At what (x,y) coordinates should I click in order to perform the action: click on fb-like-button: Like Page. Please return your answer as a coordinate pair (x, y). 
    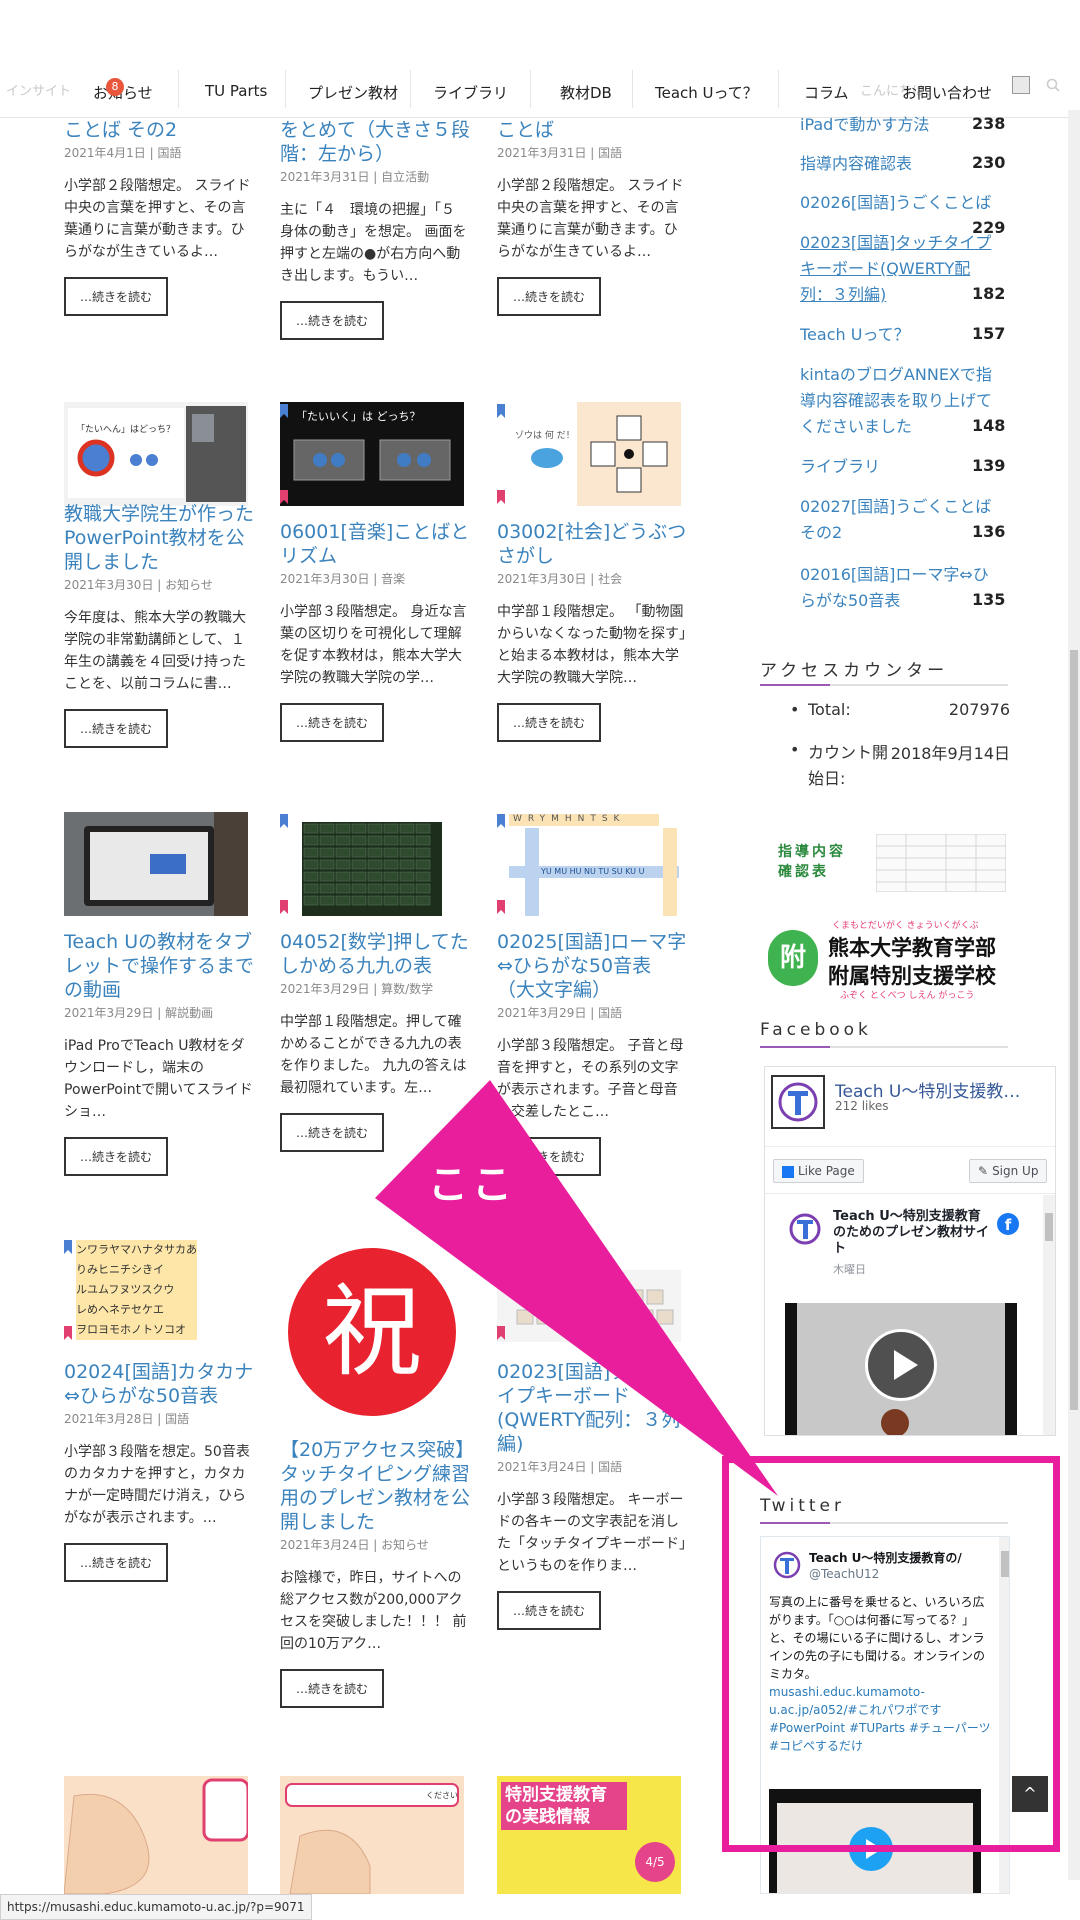
    Looking at the image, I should click on (818, 1171).